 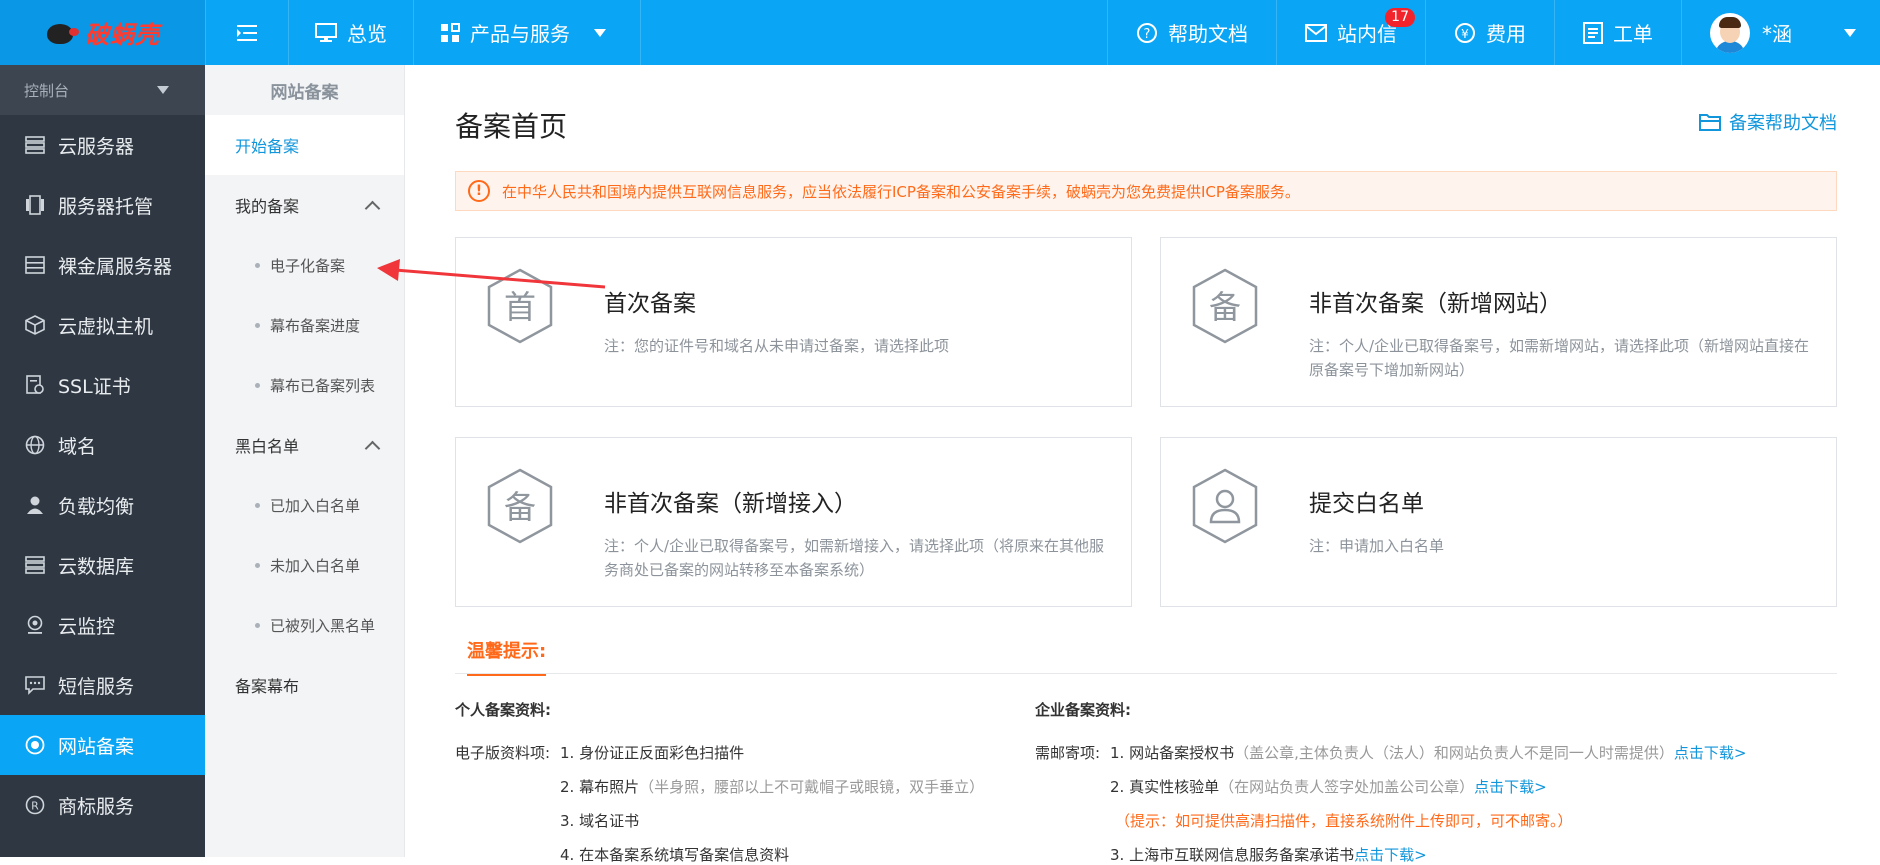 I want to click on subnav-record-curtain: 备案幕布, so click(x=304, y=685).